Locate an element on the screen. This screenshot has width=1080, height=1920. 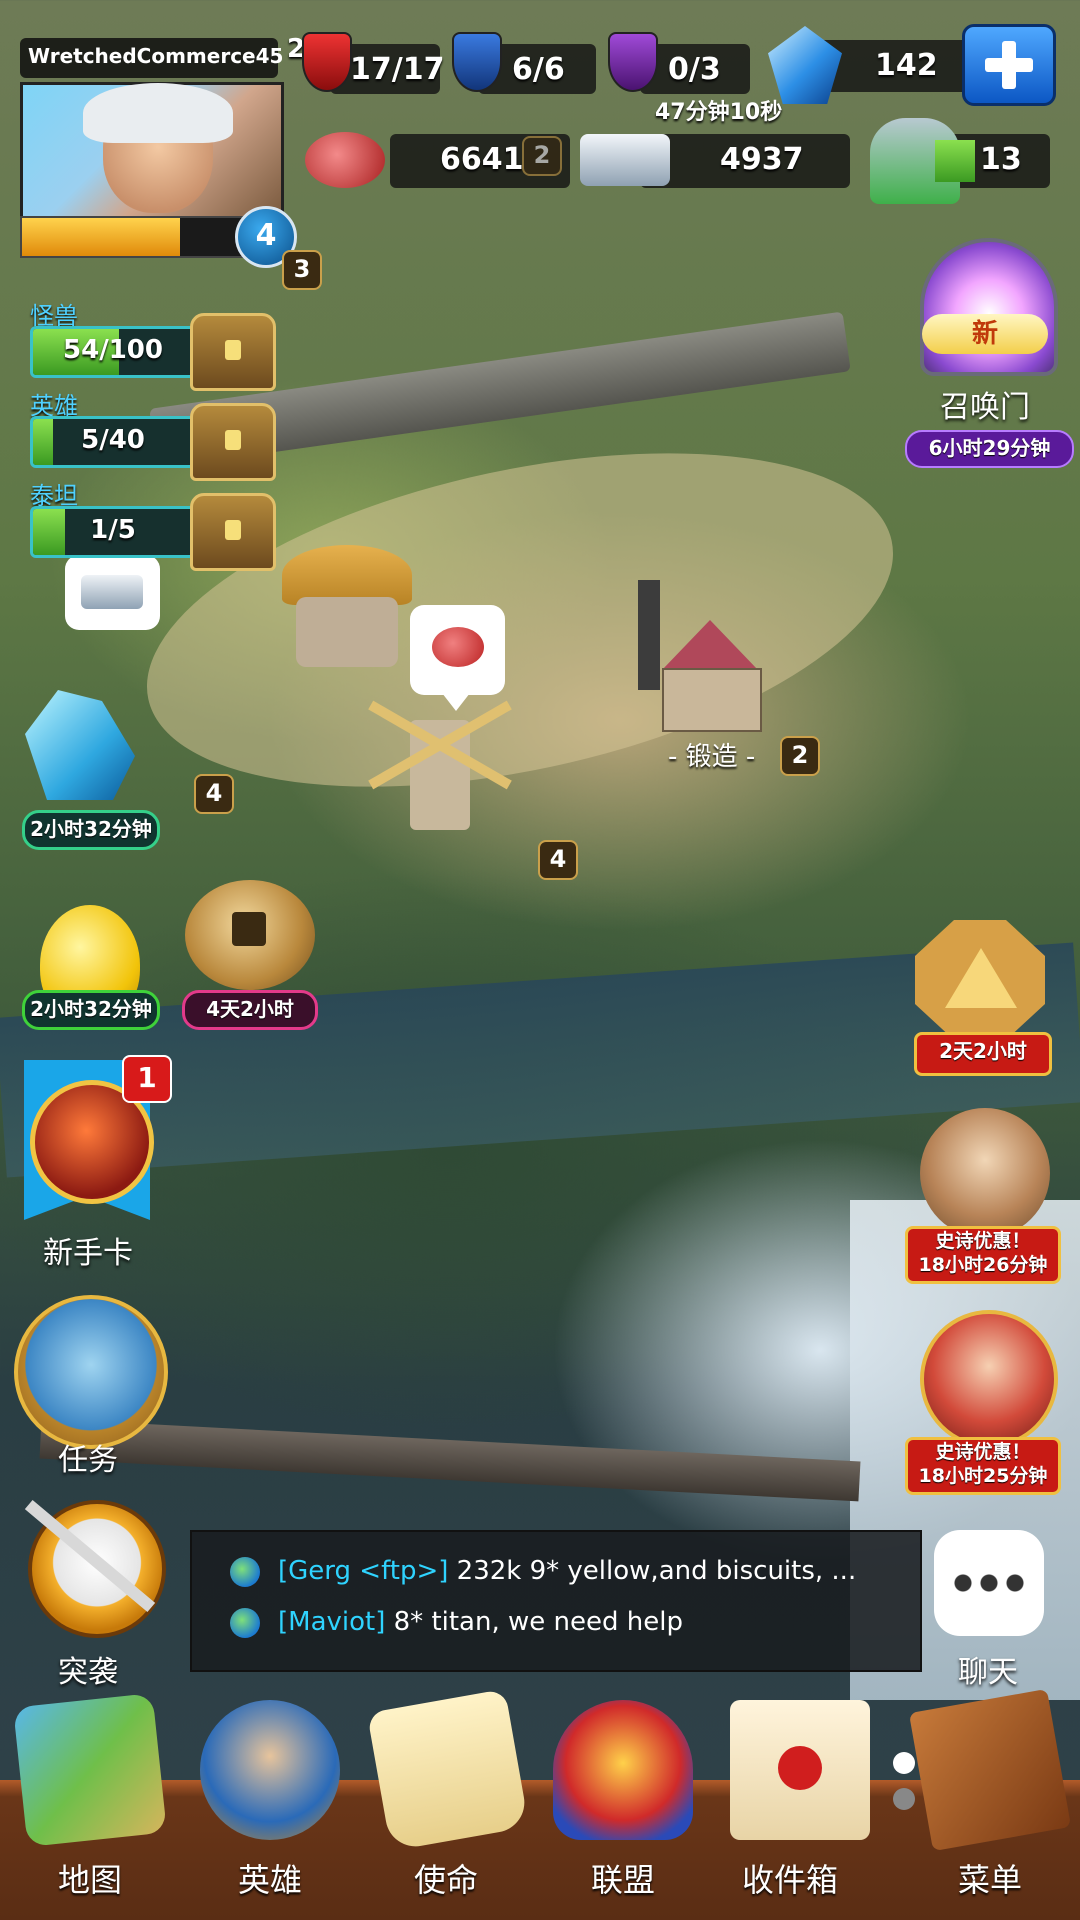
lower-wall is located at coordinates (450, 1460).